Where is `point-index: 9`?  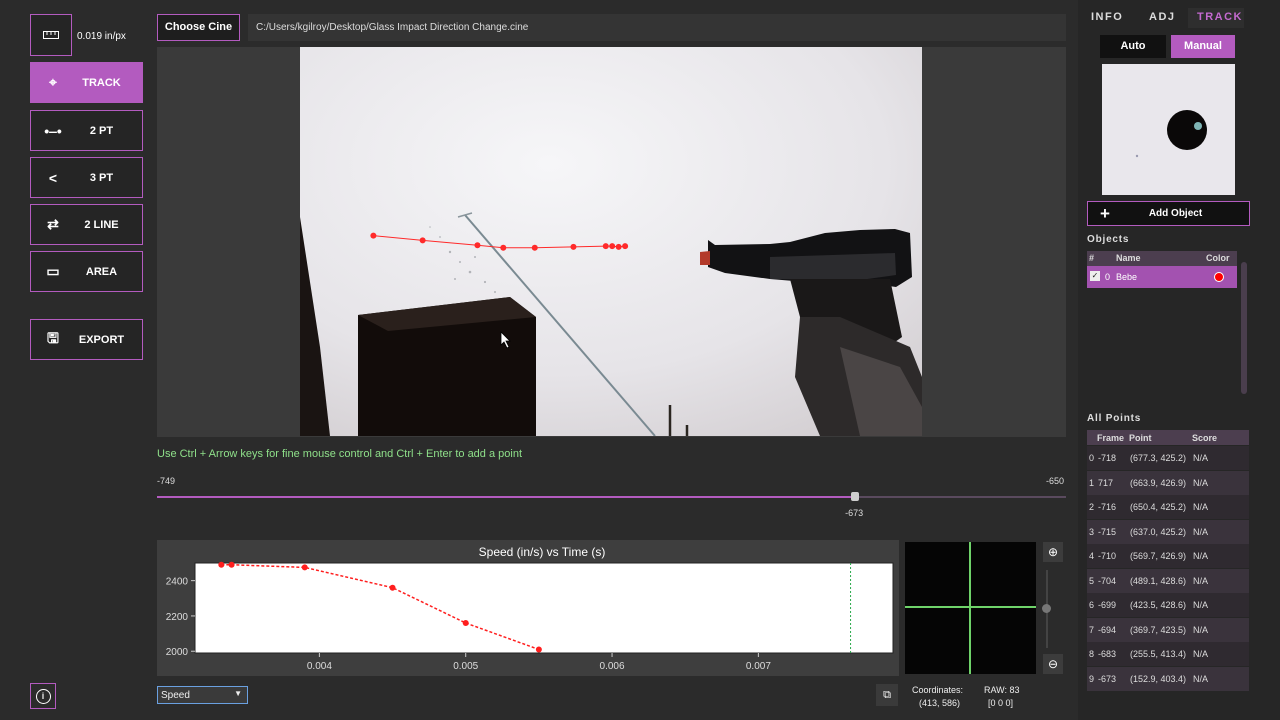 point-index: 9 is located at coordinates (1092, 678).